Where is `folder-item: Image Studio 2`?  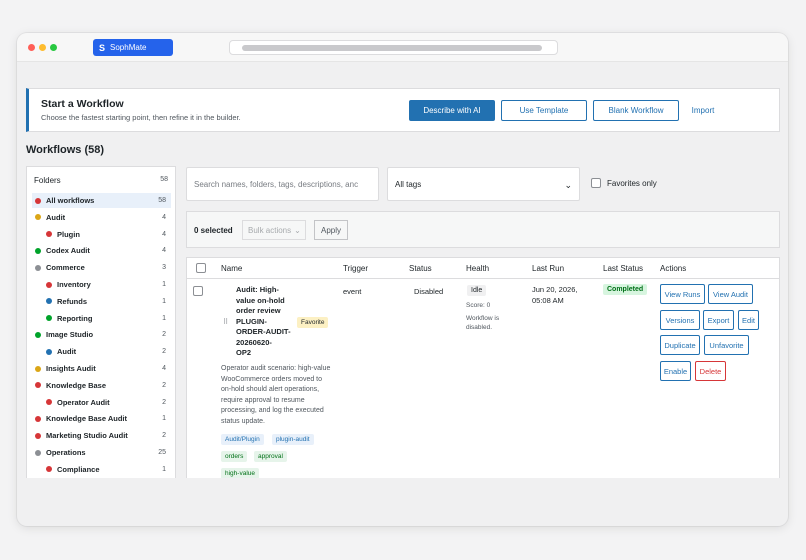 folder-item: Image Studio 2 is located at coordinates (101, 334).